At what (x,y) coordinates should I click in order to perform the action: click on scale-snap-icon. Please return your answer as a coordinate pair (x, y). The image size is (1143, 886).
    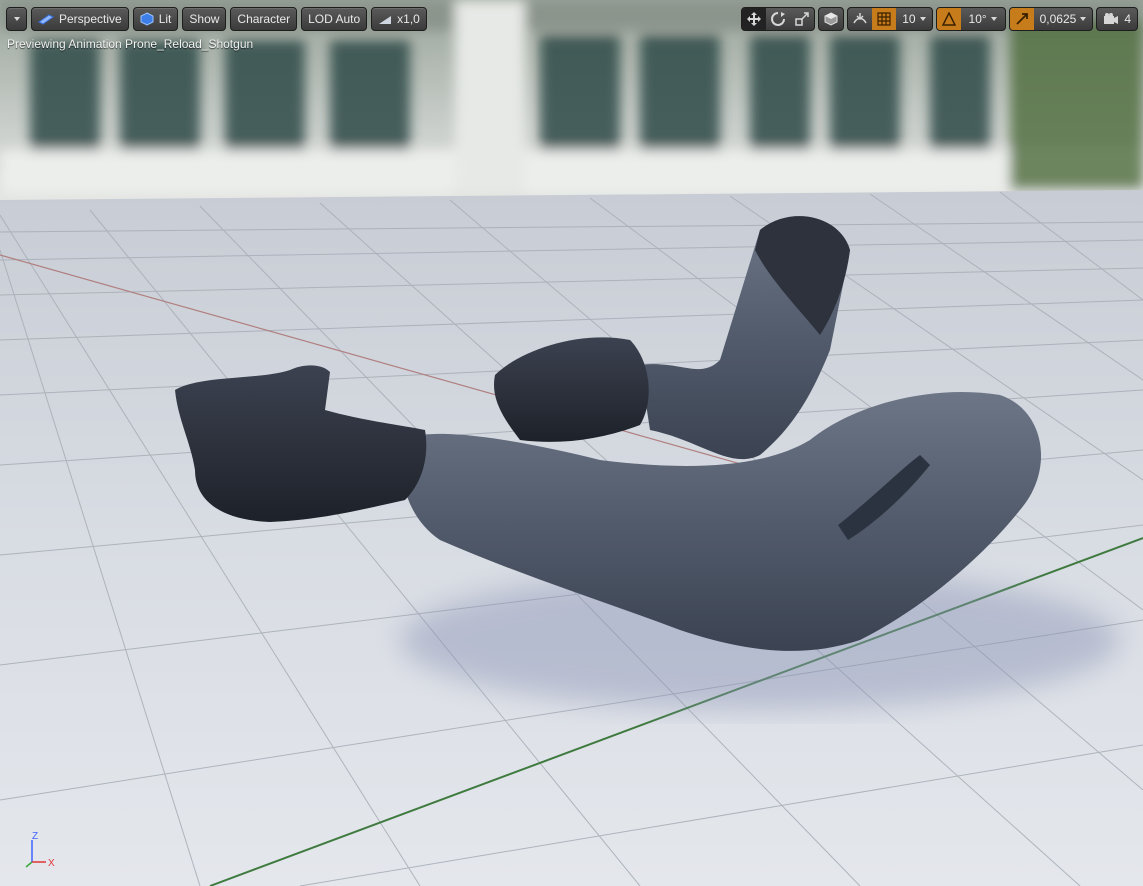
    Looking at the image, I should click on (1021, 19).